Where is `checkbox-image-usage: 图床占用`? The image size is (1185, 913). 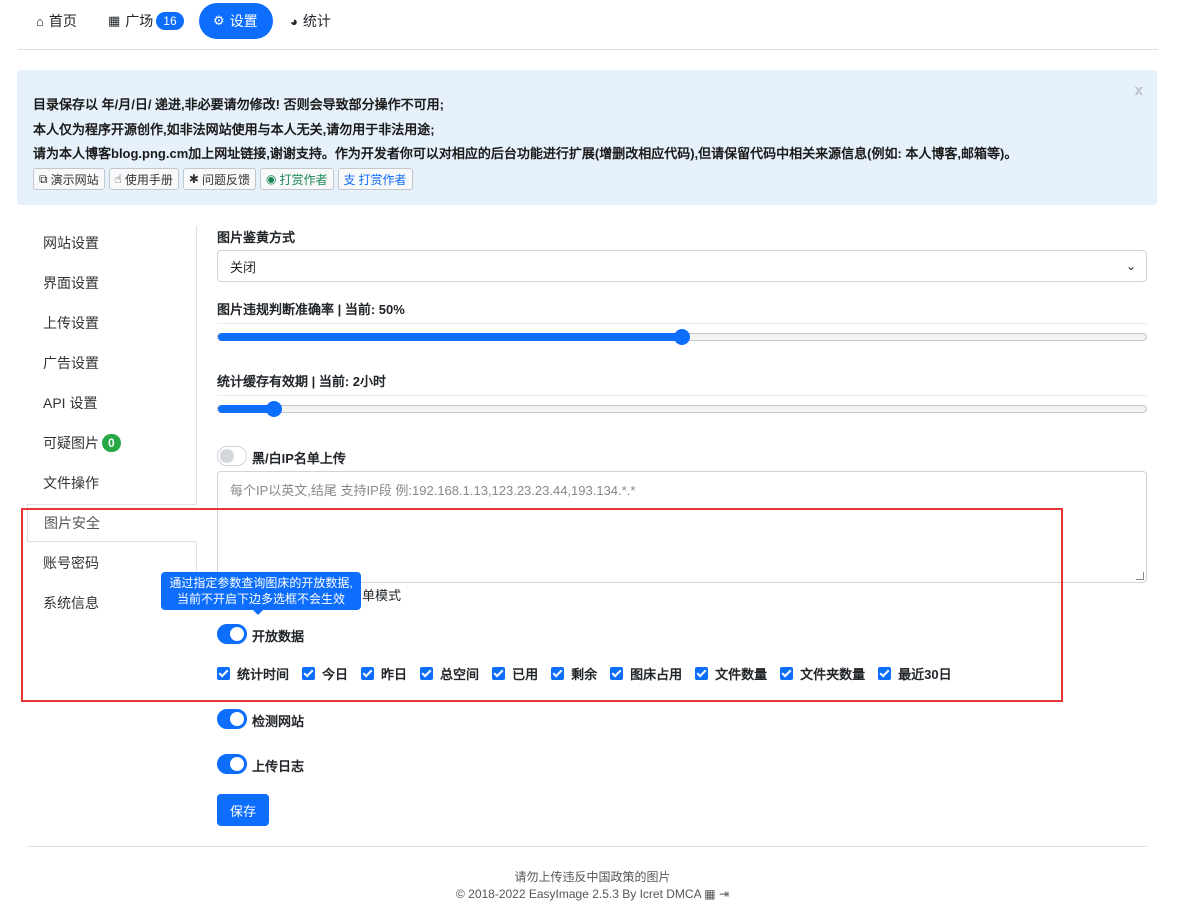
checkbox-image-usage: 图床占用 is located at coordinates (646, 673).